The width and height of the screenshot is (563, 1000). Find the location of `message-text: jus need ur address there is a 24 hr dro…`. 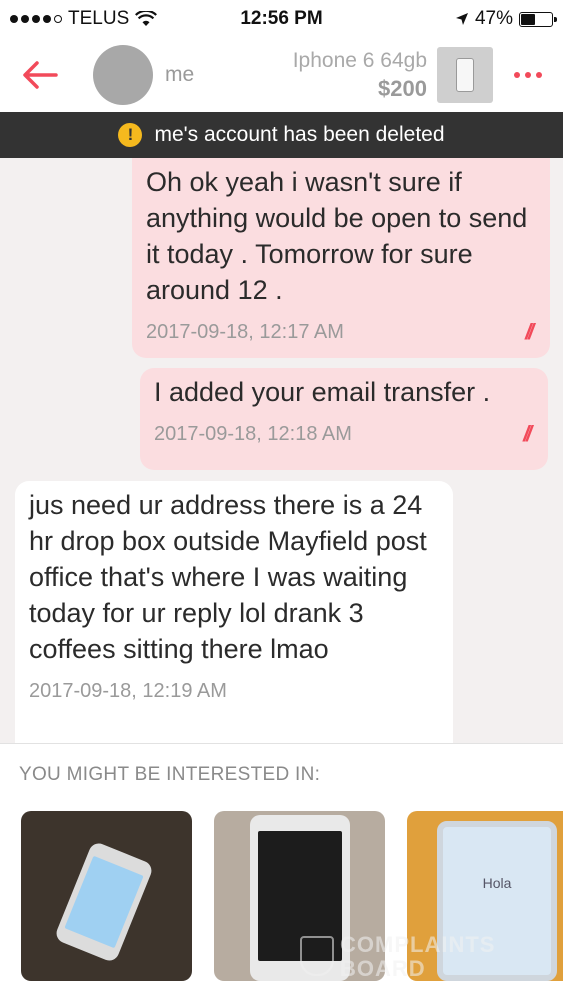

message-text: jus need ur address there is a 24 hr dro… is located at coordinates (228, 577).